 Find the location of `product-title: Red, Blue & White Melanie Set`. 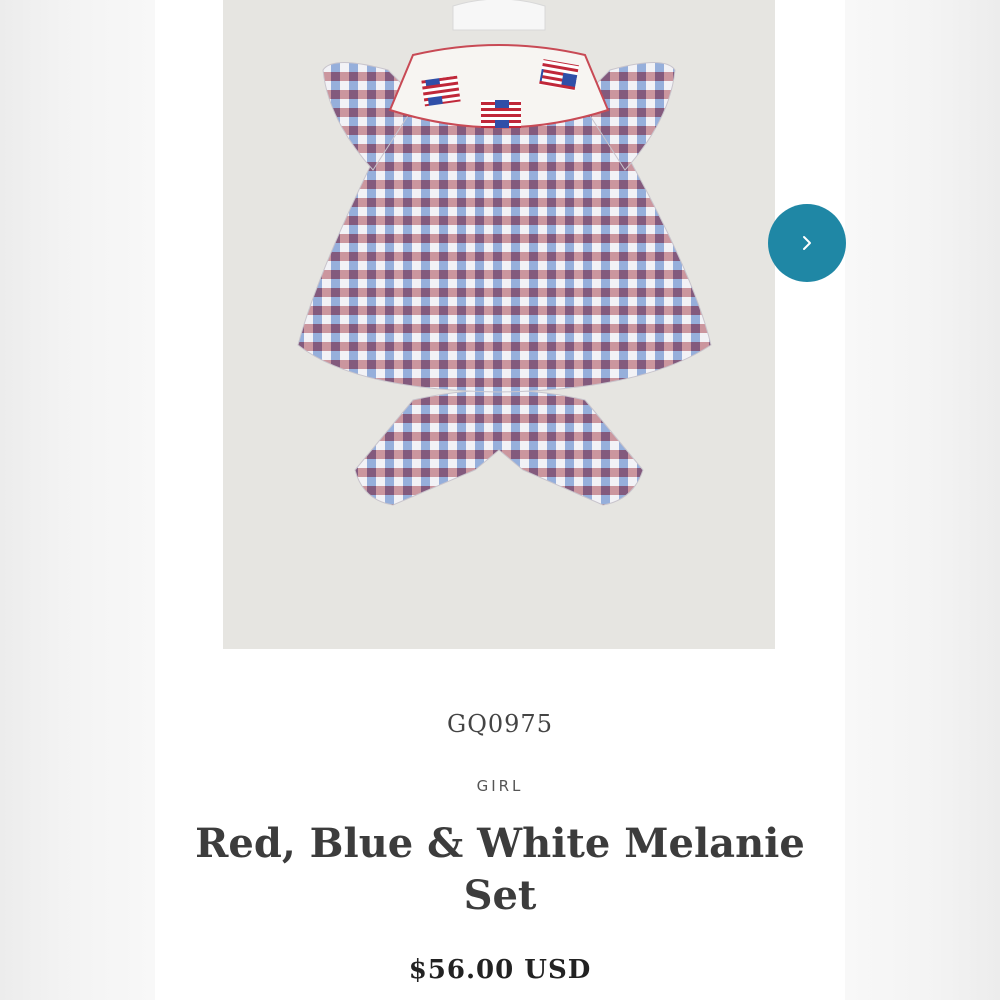

product-title: Red, Blue & White Melanie Set is located at coordinates (500, 869).